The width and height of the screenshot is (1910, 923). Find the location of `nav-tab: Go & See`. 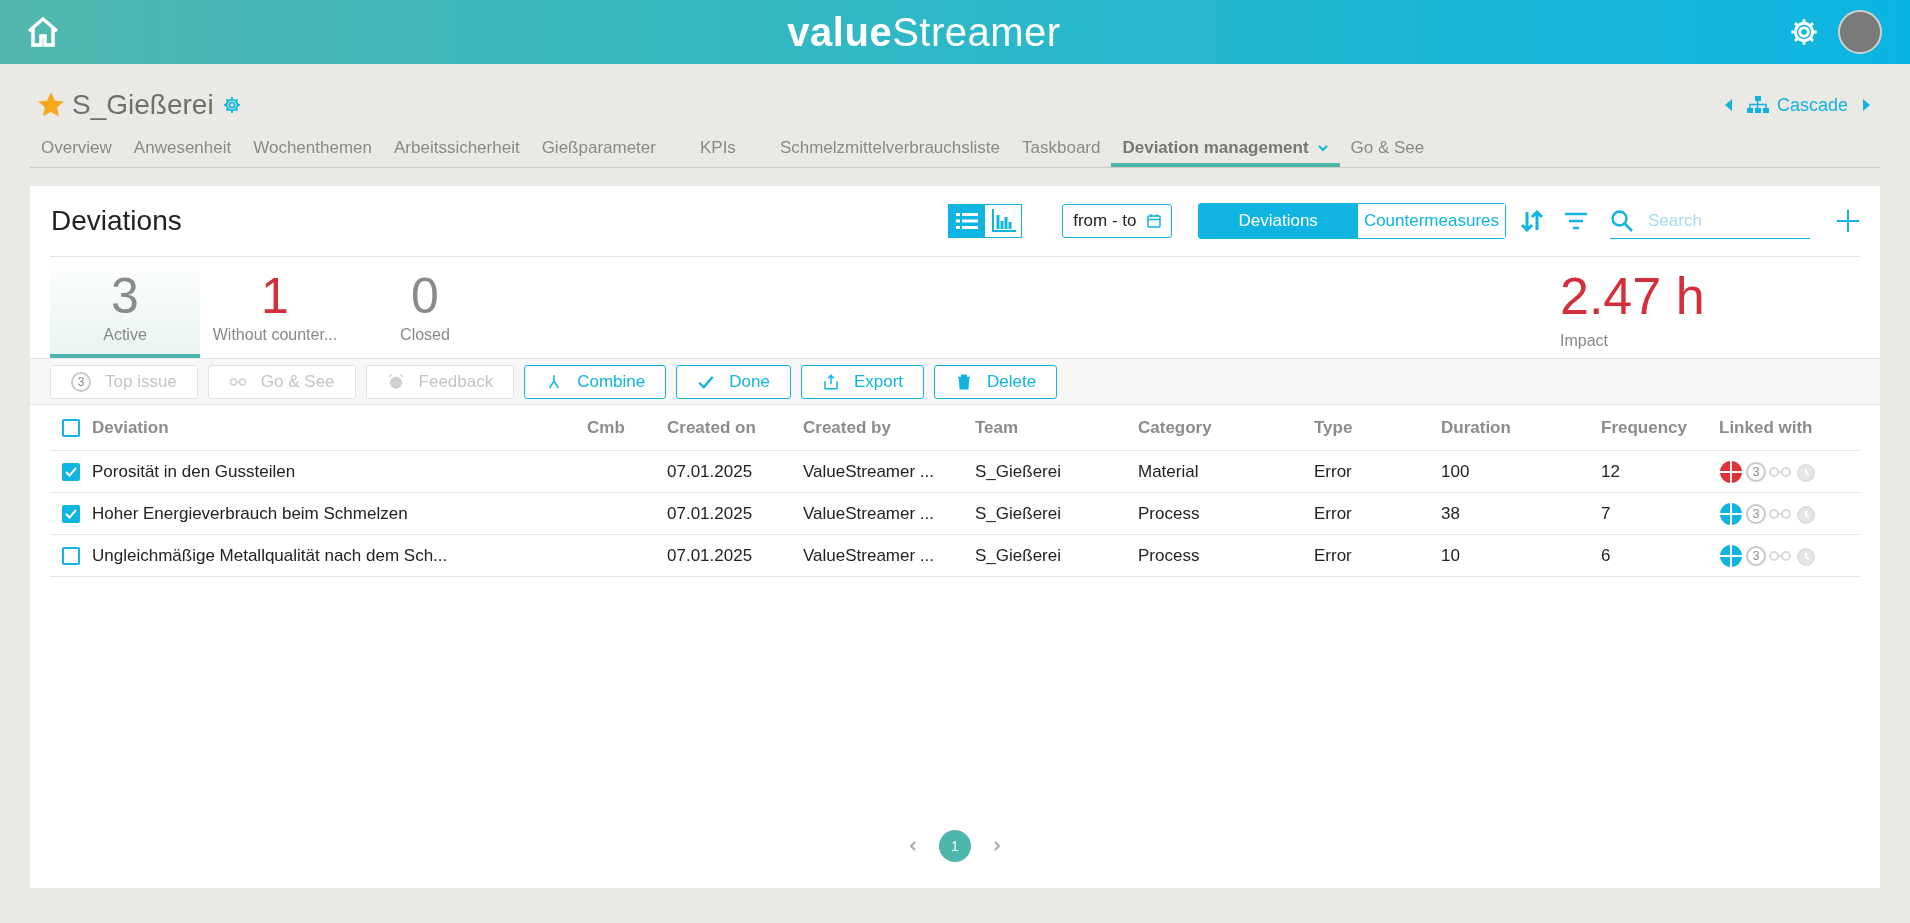

nav-tab: Go & See is located at coordinates (1387, 149).